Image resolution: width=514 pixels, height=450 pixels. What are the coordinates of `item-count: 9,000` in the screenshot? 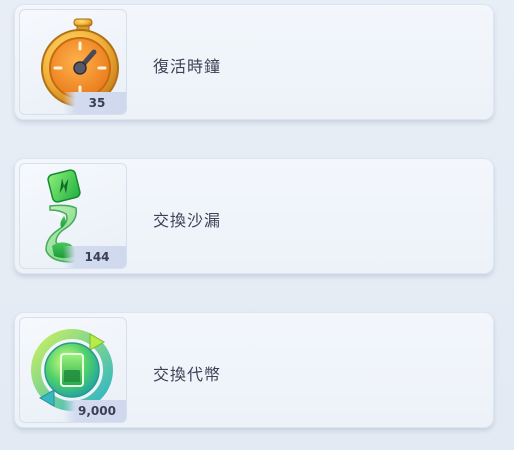 It's located at (94, 411).